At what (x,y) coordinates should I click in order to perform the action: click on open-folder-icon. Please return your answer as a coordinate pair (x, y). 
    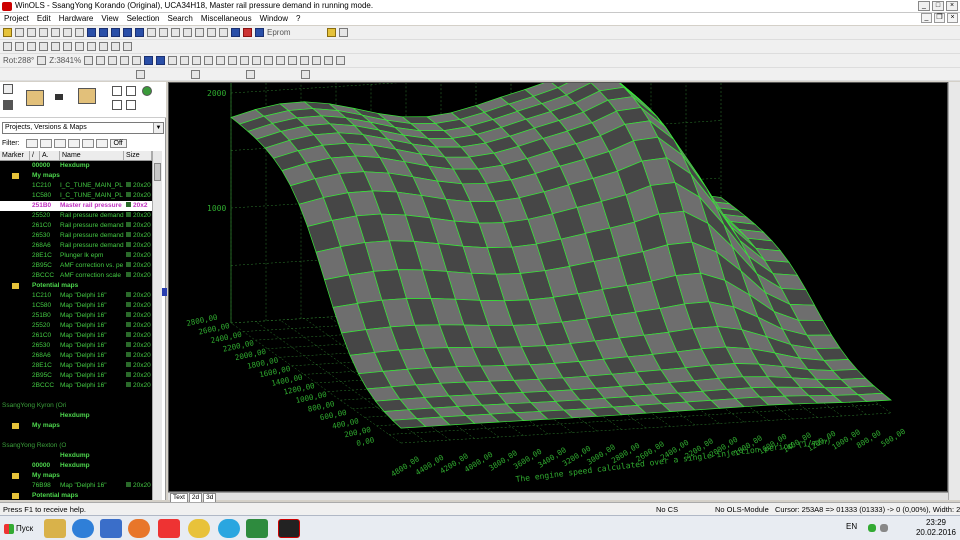
    Looking at the image, I should click on (35, 98).